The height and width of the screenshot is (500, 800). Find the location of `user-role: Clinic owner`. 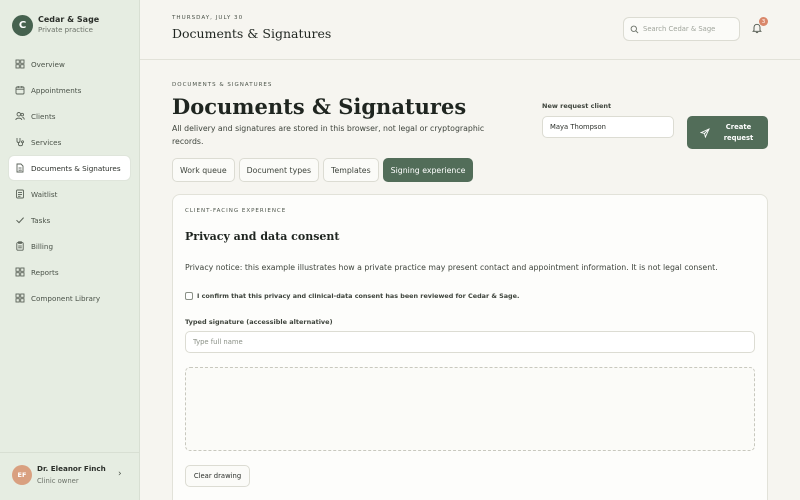

user-role: Clinic owner is located at coordinates (58, 481).